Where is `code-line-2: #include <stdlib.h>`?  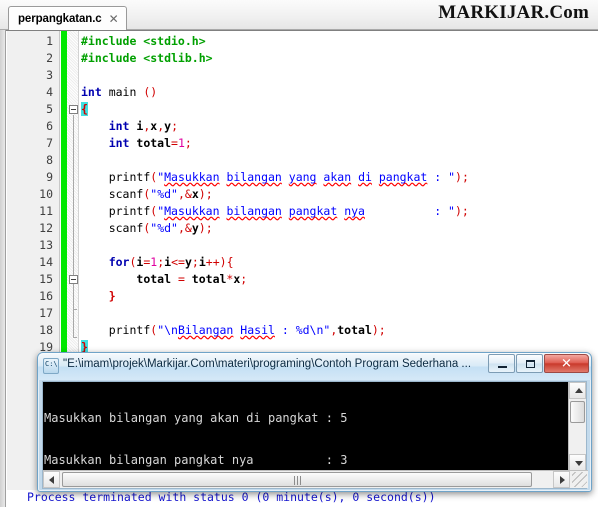 code-line-2: #include <stdlib.h> is located at coordinates (147, 58).